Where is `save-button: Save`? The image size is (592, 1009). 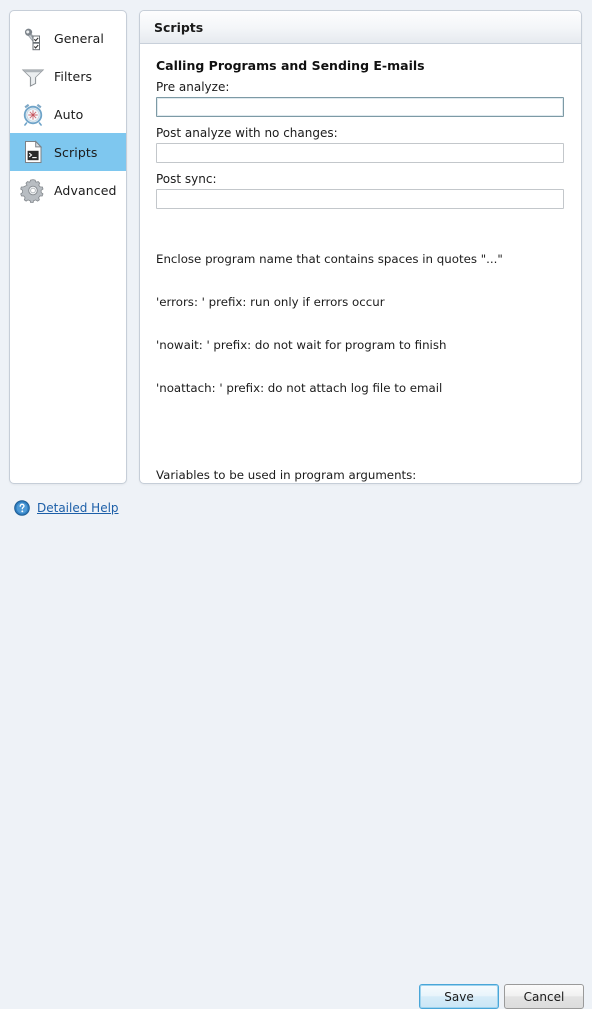
save-button: Save is located at coordinates (459, 996).